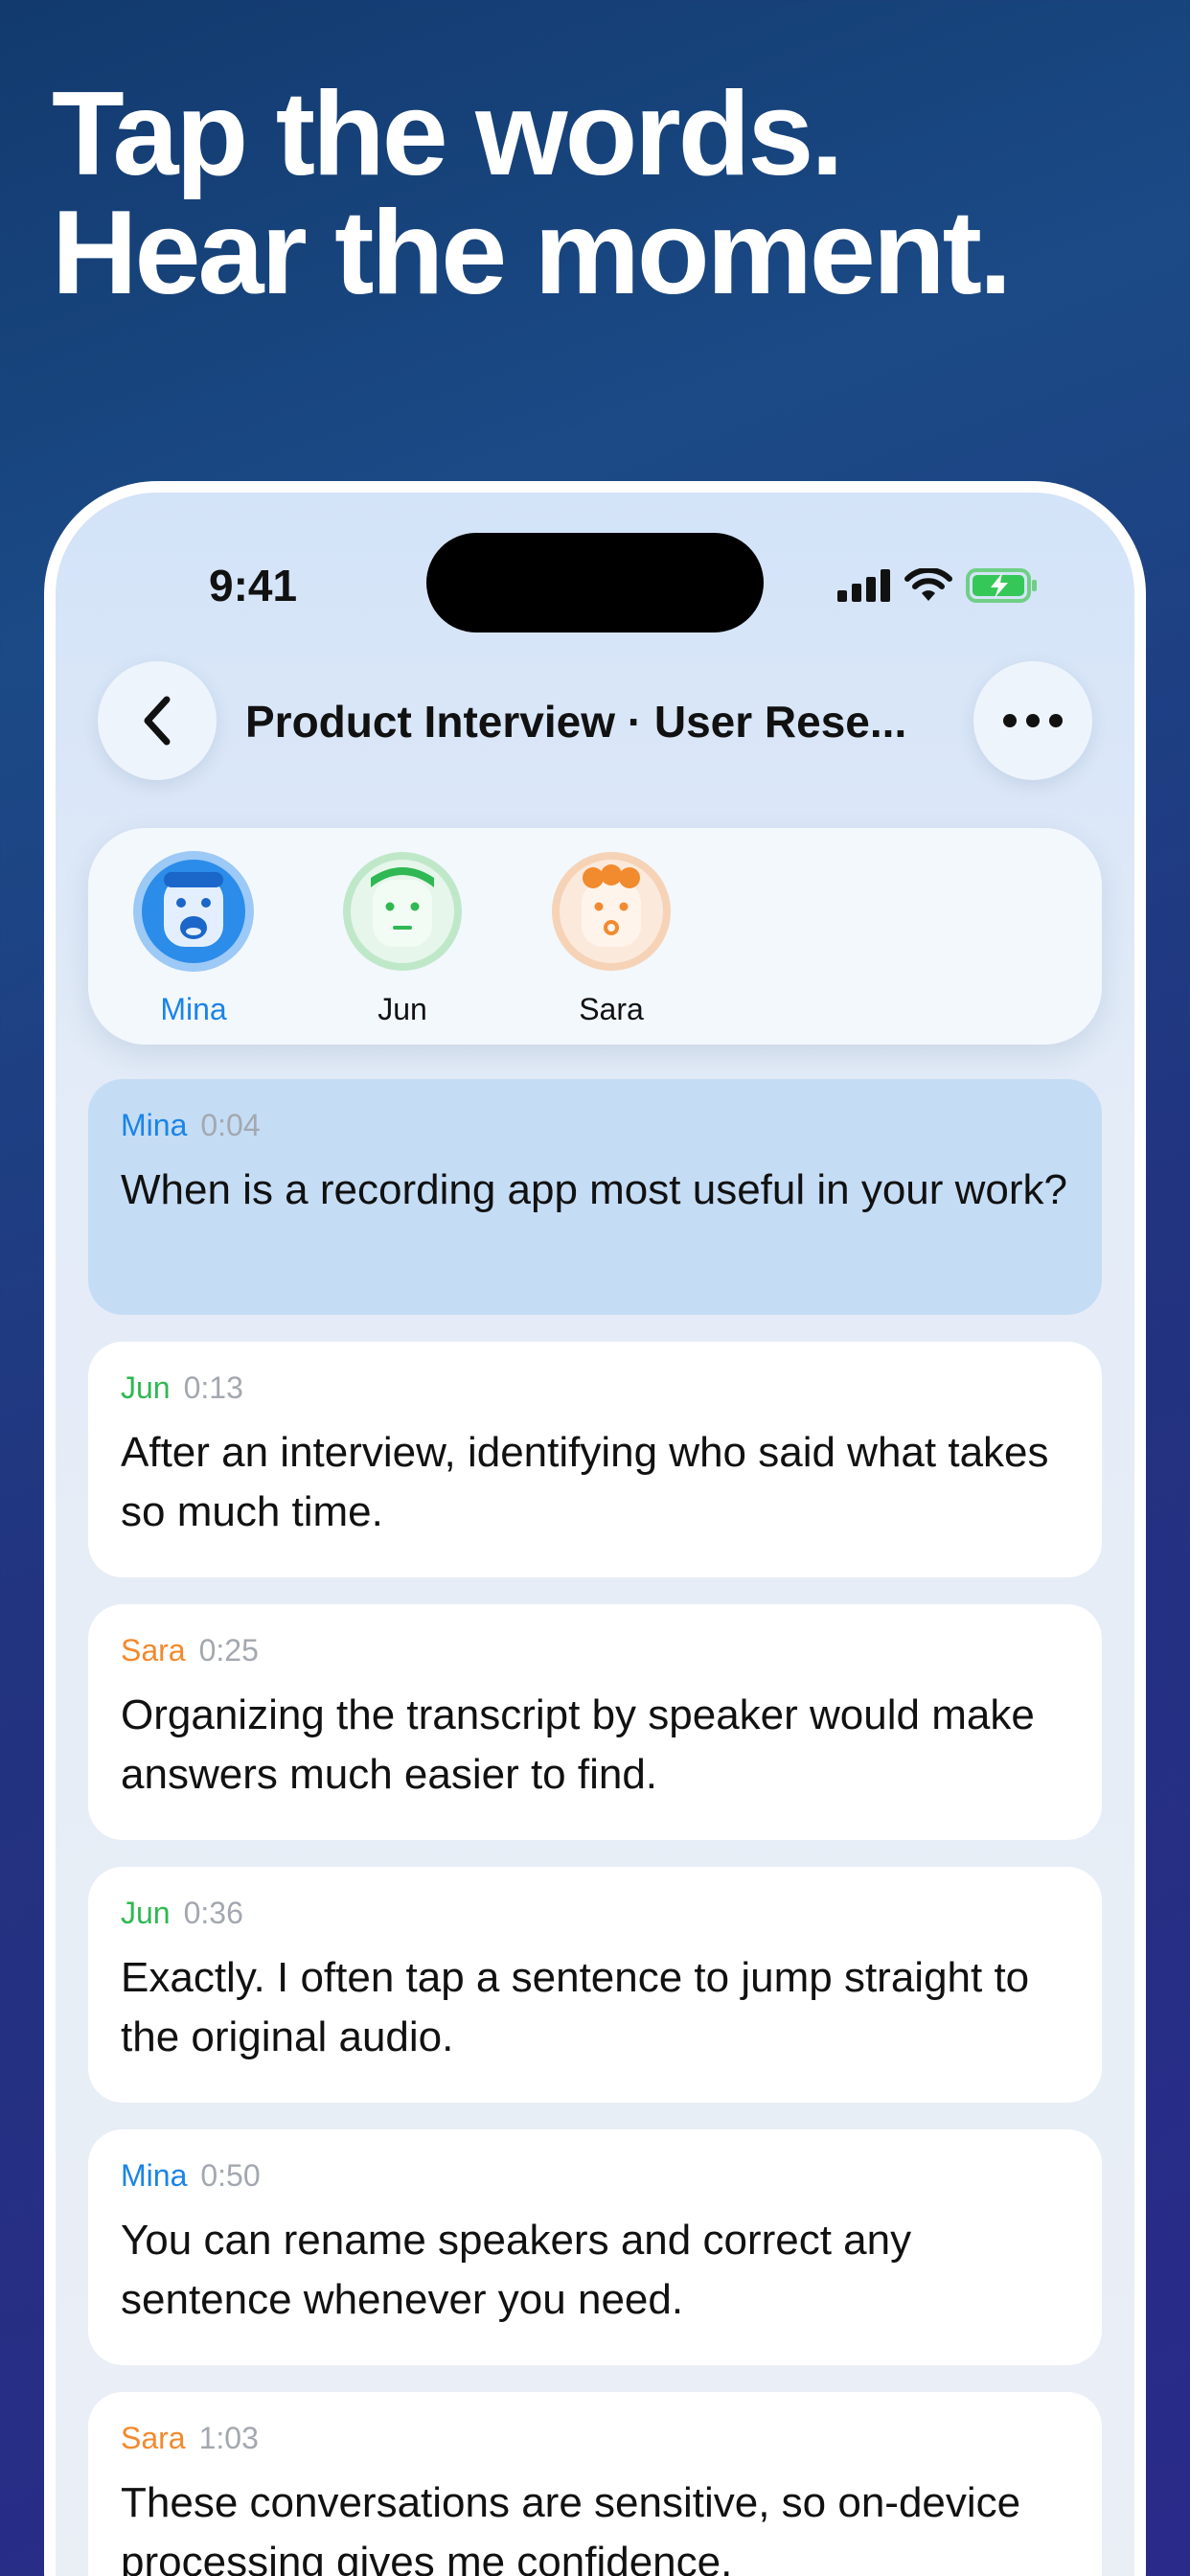  What do you see at coordinates (864, 585) in the screenshot?
I see `signal-icon` at bounding box center [864, 585].